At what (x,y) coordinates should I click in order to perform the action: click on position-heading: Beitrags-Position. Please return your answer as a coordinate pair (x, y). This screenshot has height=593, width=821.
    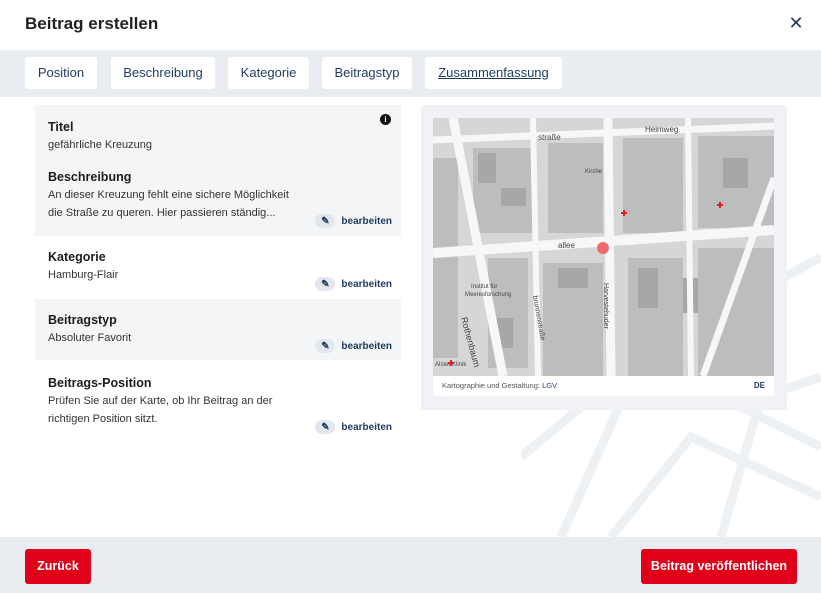
    Looking at the image, I should click on (100, 383).